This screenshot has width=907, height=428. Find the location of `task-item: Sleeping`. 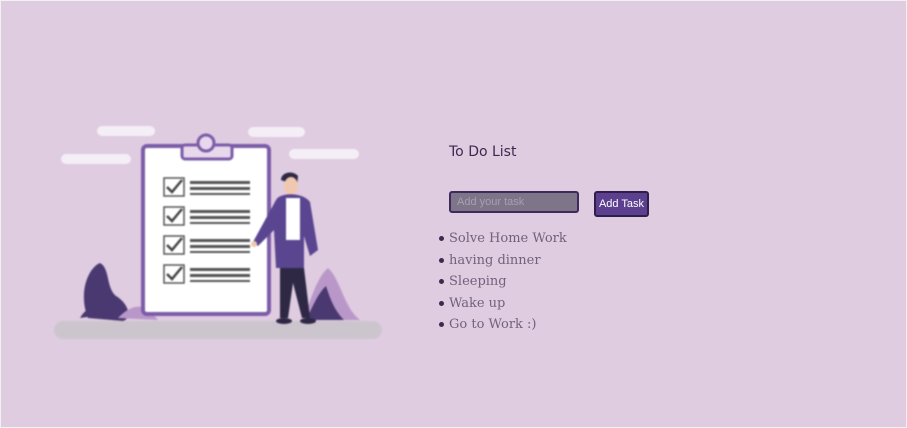

task-item: Sleeping is located at coordinates (503, 282).